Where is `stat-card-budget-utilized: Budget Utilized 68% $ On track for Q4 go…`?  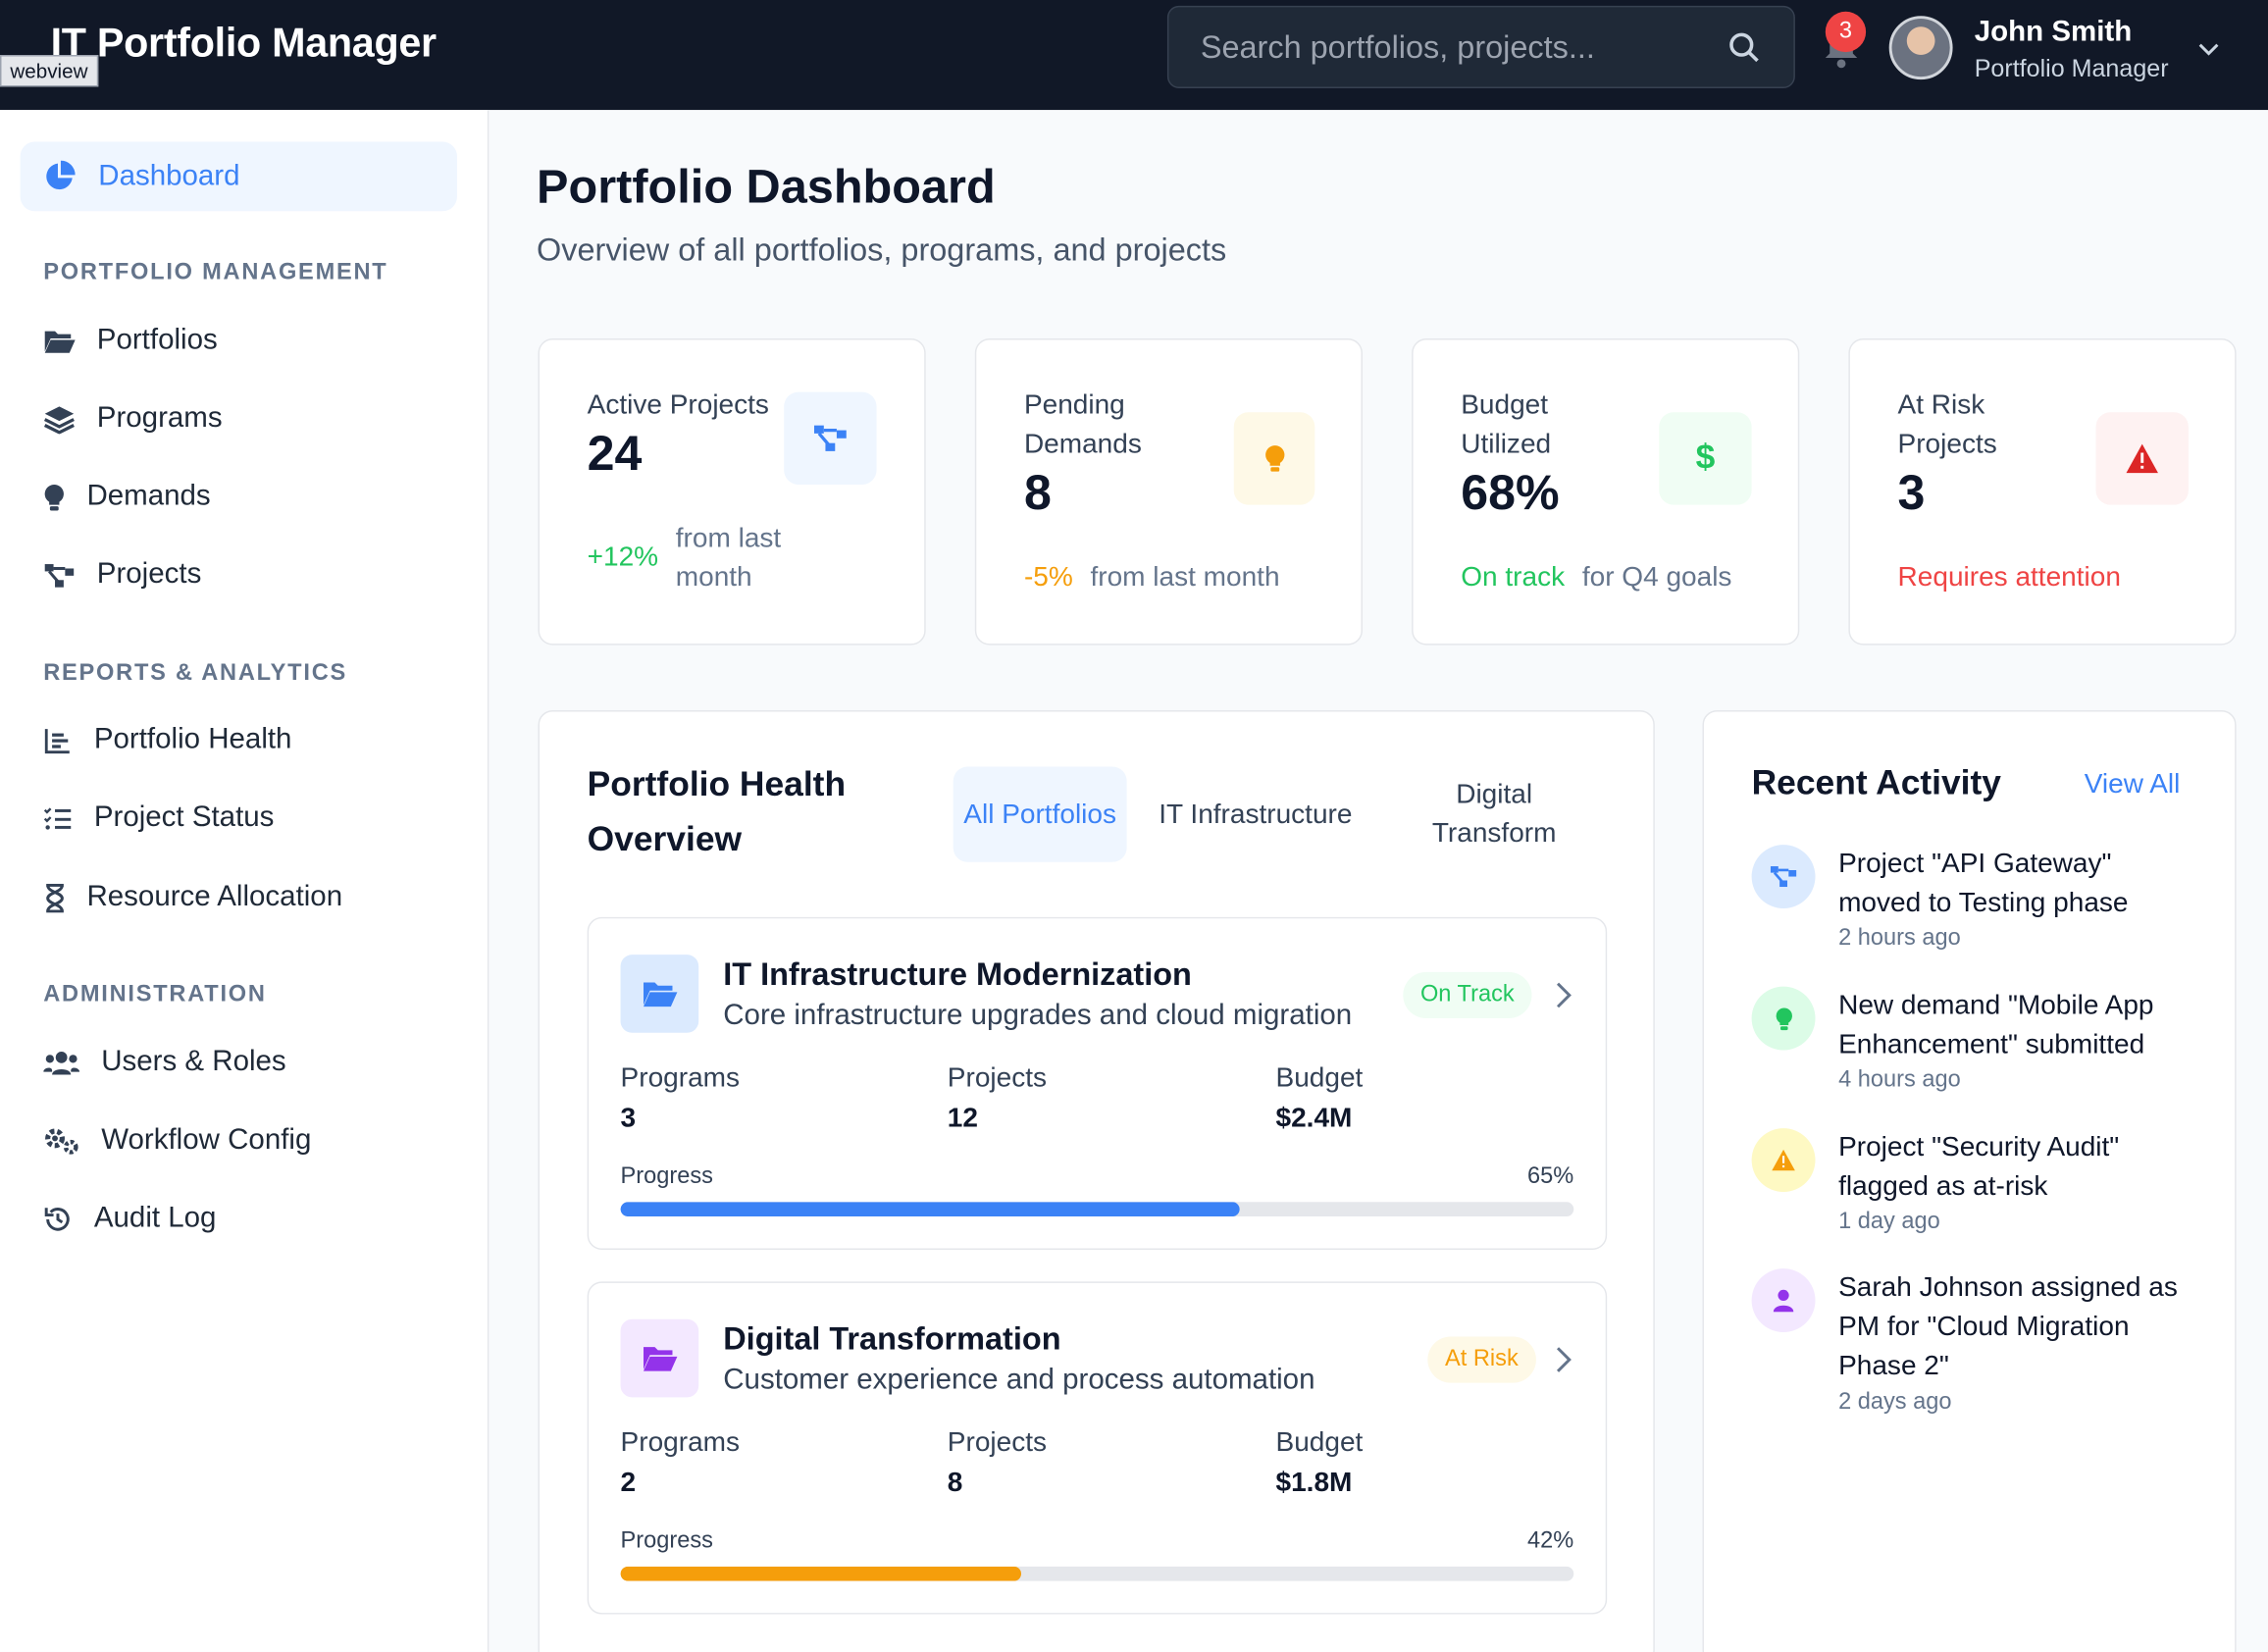 stat-card-budget-utilized: Budget Utilized 68% $ On track for Q4 go… is located at coordinates (1606, 491).